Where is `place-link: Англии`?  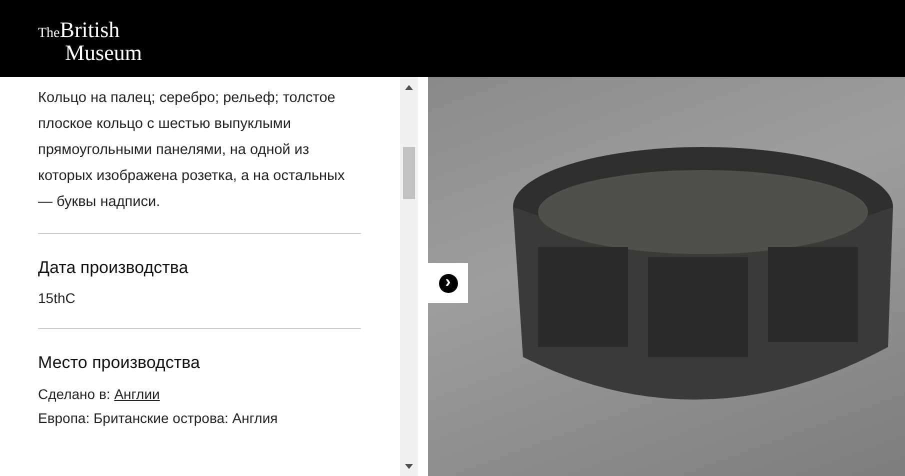
place-link: Англии is located at coordinates (137, 394).